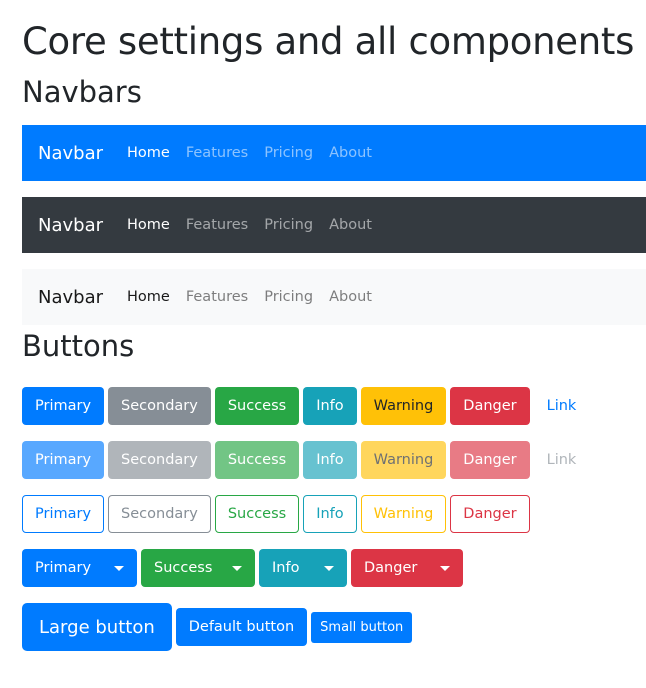 The height and width of the screenshot is (688, 646). What do you see at coordinates (63, 514) in the screenshot?
I see `primary-outline-button: Primary` at bounding box center [63, 514].